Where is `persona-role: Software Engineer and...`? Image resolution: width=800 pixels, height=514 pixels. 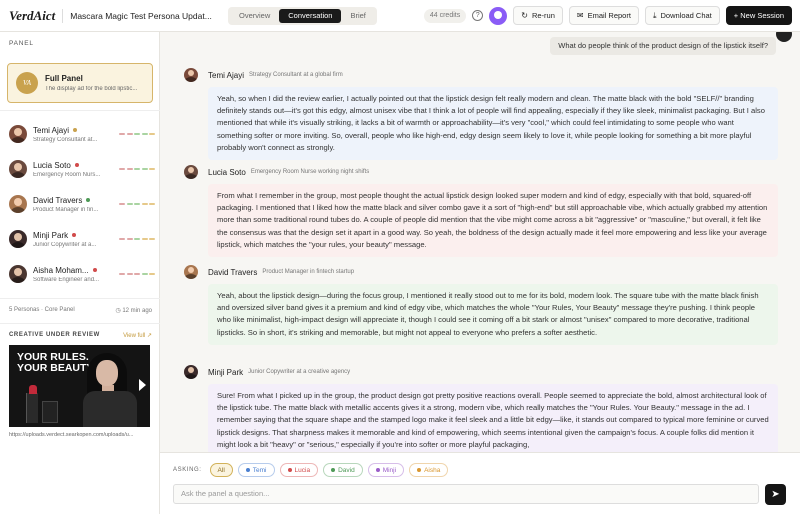
persona-role: Software Engineer and... is located at coordinates (66, 279).